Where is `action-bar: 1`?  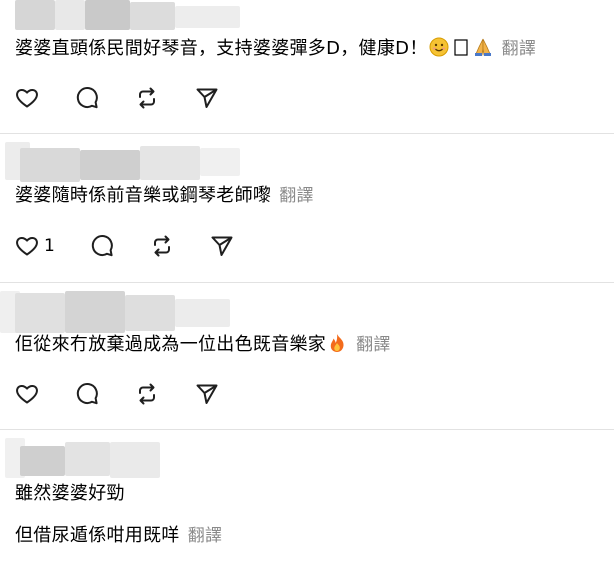
action-bar: 1 is located at coordinates (141, 246).